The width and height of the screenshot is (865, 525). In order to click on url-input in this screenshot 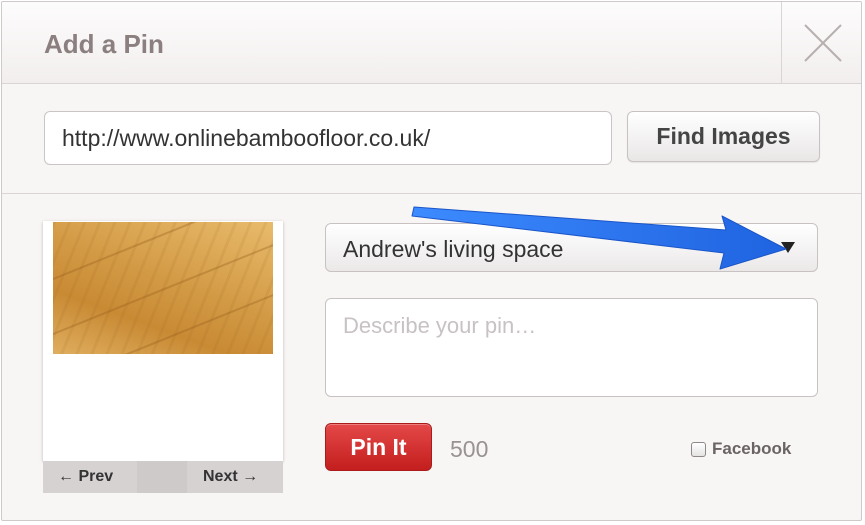, I will do `click(328, 138)`.